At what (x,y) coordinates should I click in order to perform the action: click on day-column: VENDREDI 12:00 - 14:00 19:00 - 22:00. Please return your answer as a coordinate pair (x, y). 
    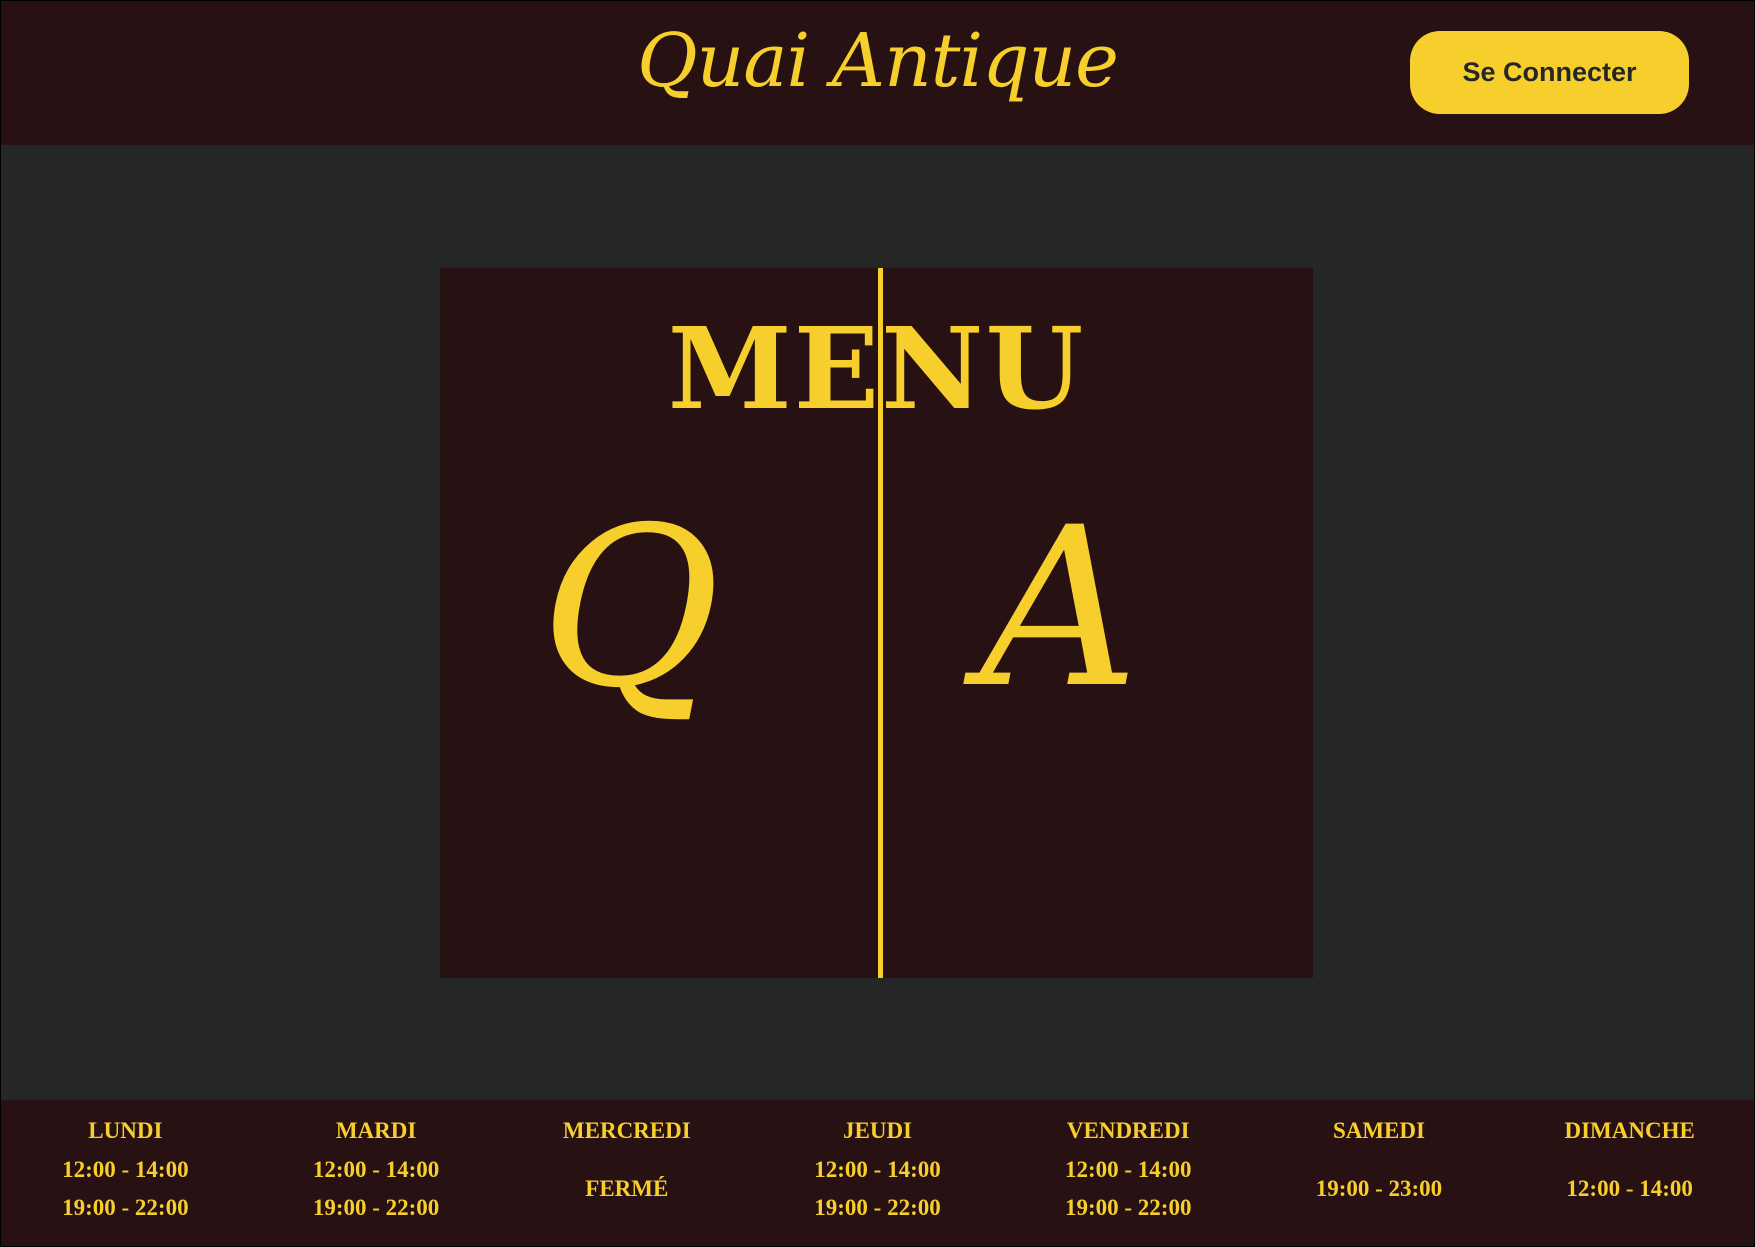
    Looking at the image, I should click on (1128, 1173).